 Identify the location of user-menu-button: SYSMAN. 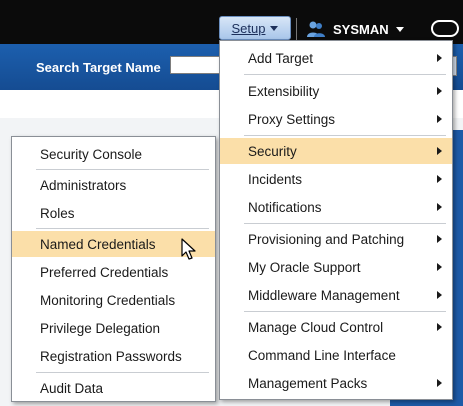
(355, 29).